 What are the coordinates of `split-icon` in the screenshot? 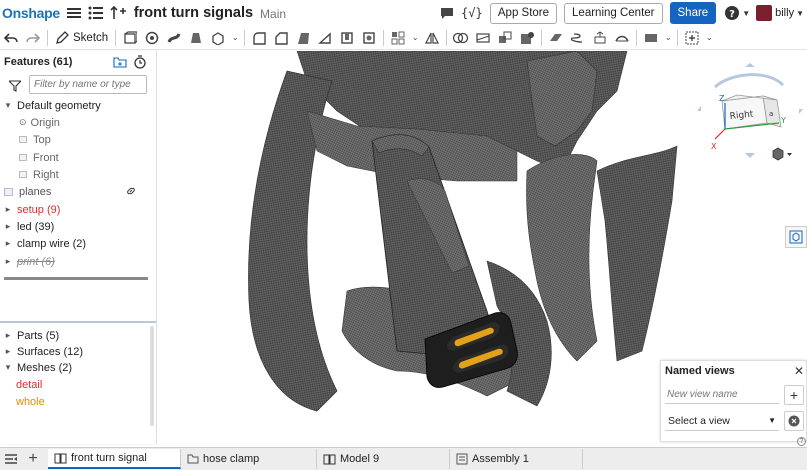 It's located at (483, 38).